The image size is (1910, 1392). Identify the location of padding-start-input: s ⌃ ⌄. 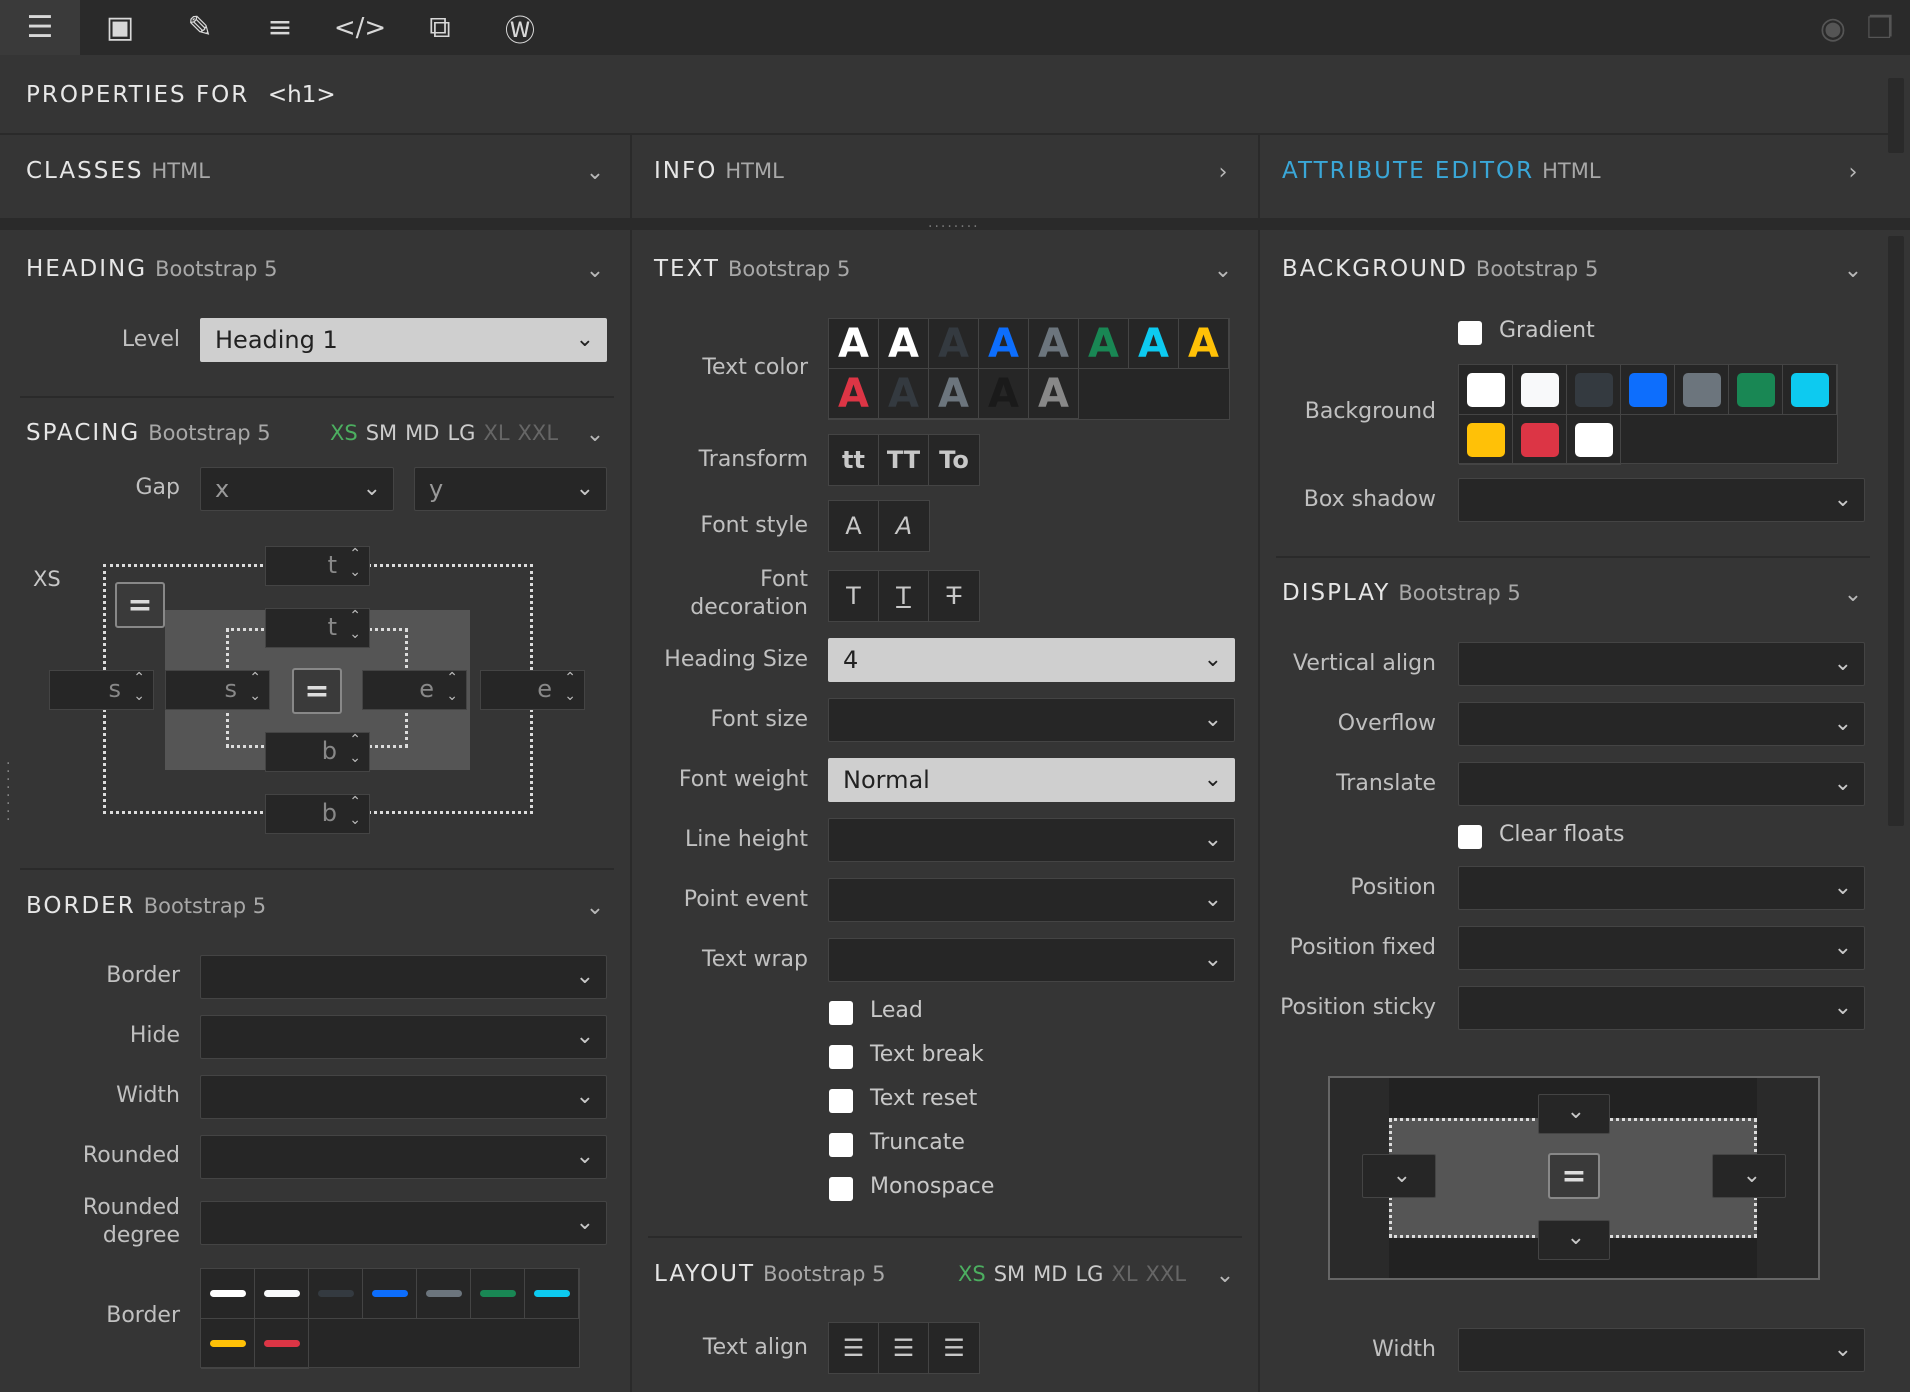
(217, 690).